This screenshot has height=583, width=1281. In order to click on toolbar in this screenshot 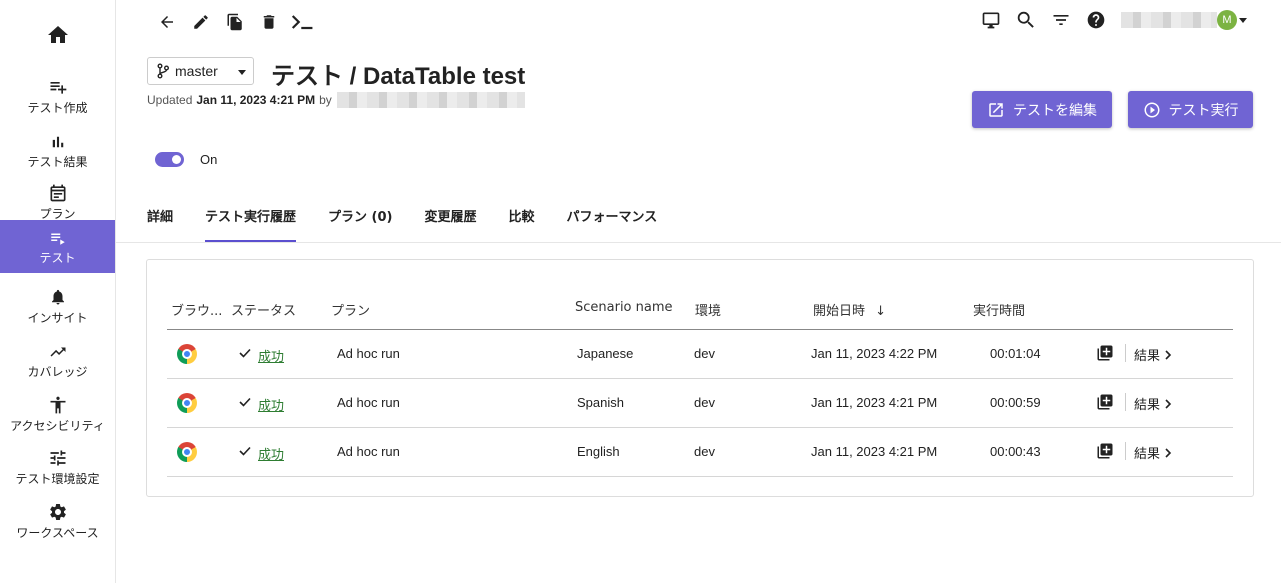, I will do `click(235, 22)`.